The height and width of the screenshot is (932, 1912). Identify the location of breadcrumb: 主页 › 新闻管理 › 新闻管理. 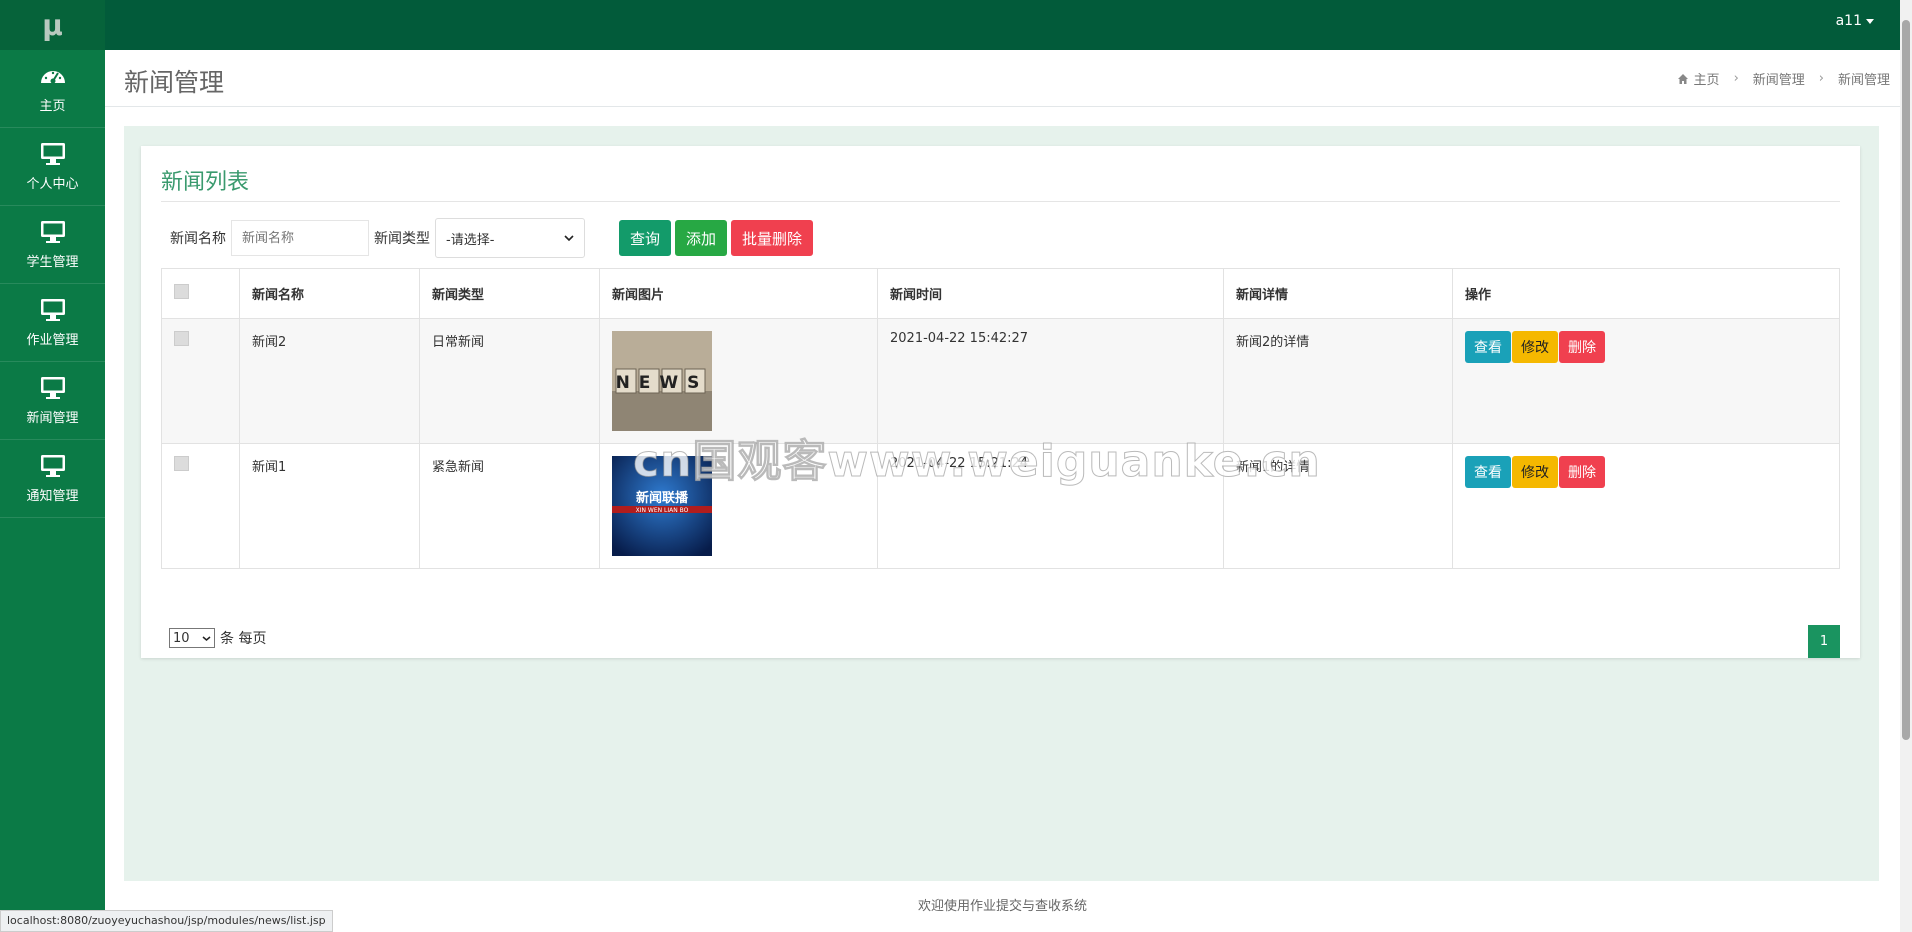
(1783, 78).